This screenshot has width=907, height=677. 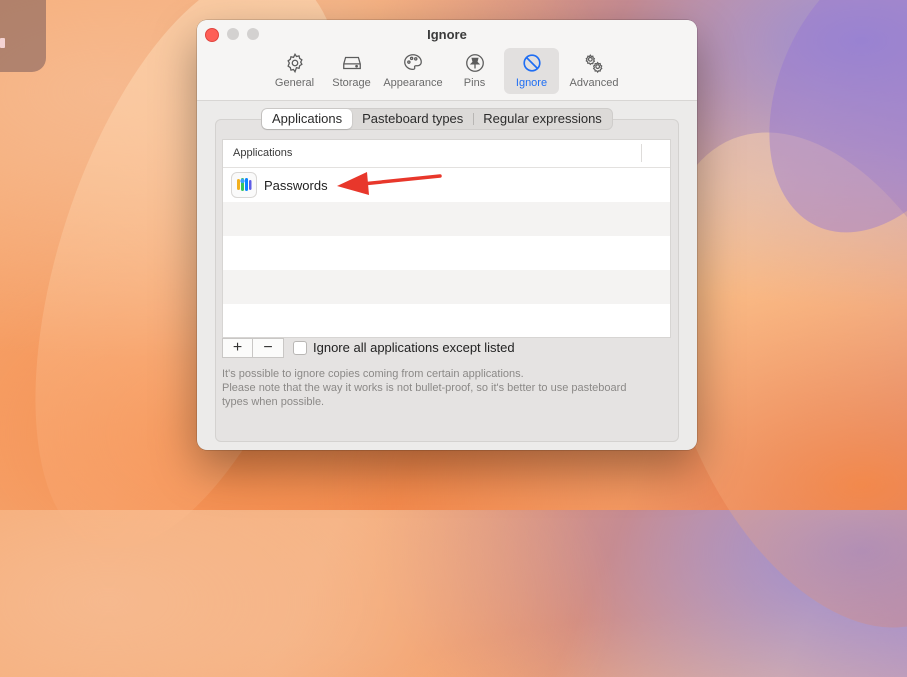 What do you see at coordinates (351, 71) in the screenshot?
I see `toolbar-tab-storage: Storage` at bounding box center [351, 71].